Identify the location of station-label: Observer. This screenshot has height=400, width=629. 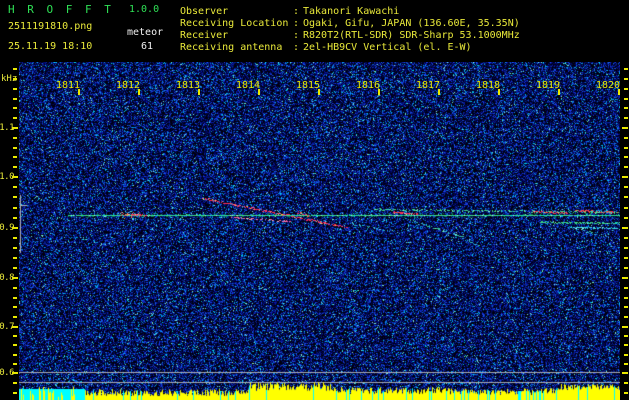
(204, 11).